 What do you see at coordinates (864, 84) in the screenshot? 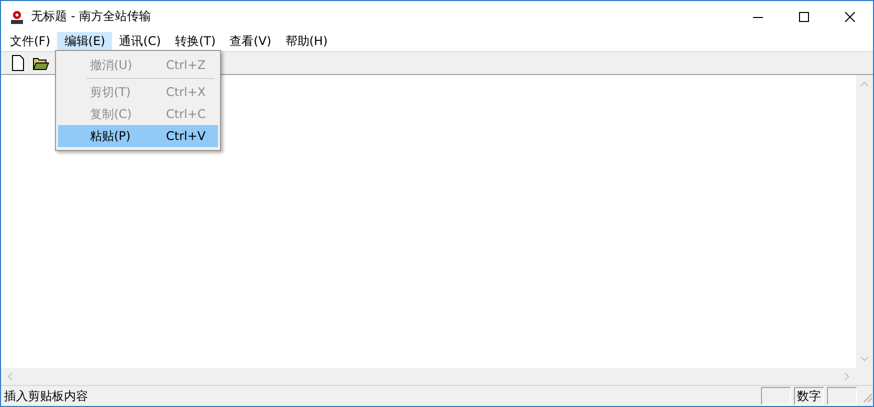
I see `scroll-up-icon` at bounding box center [864, 84].